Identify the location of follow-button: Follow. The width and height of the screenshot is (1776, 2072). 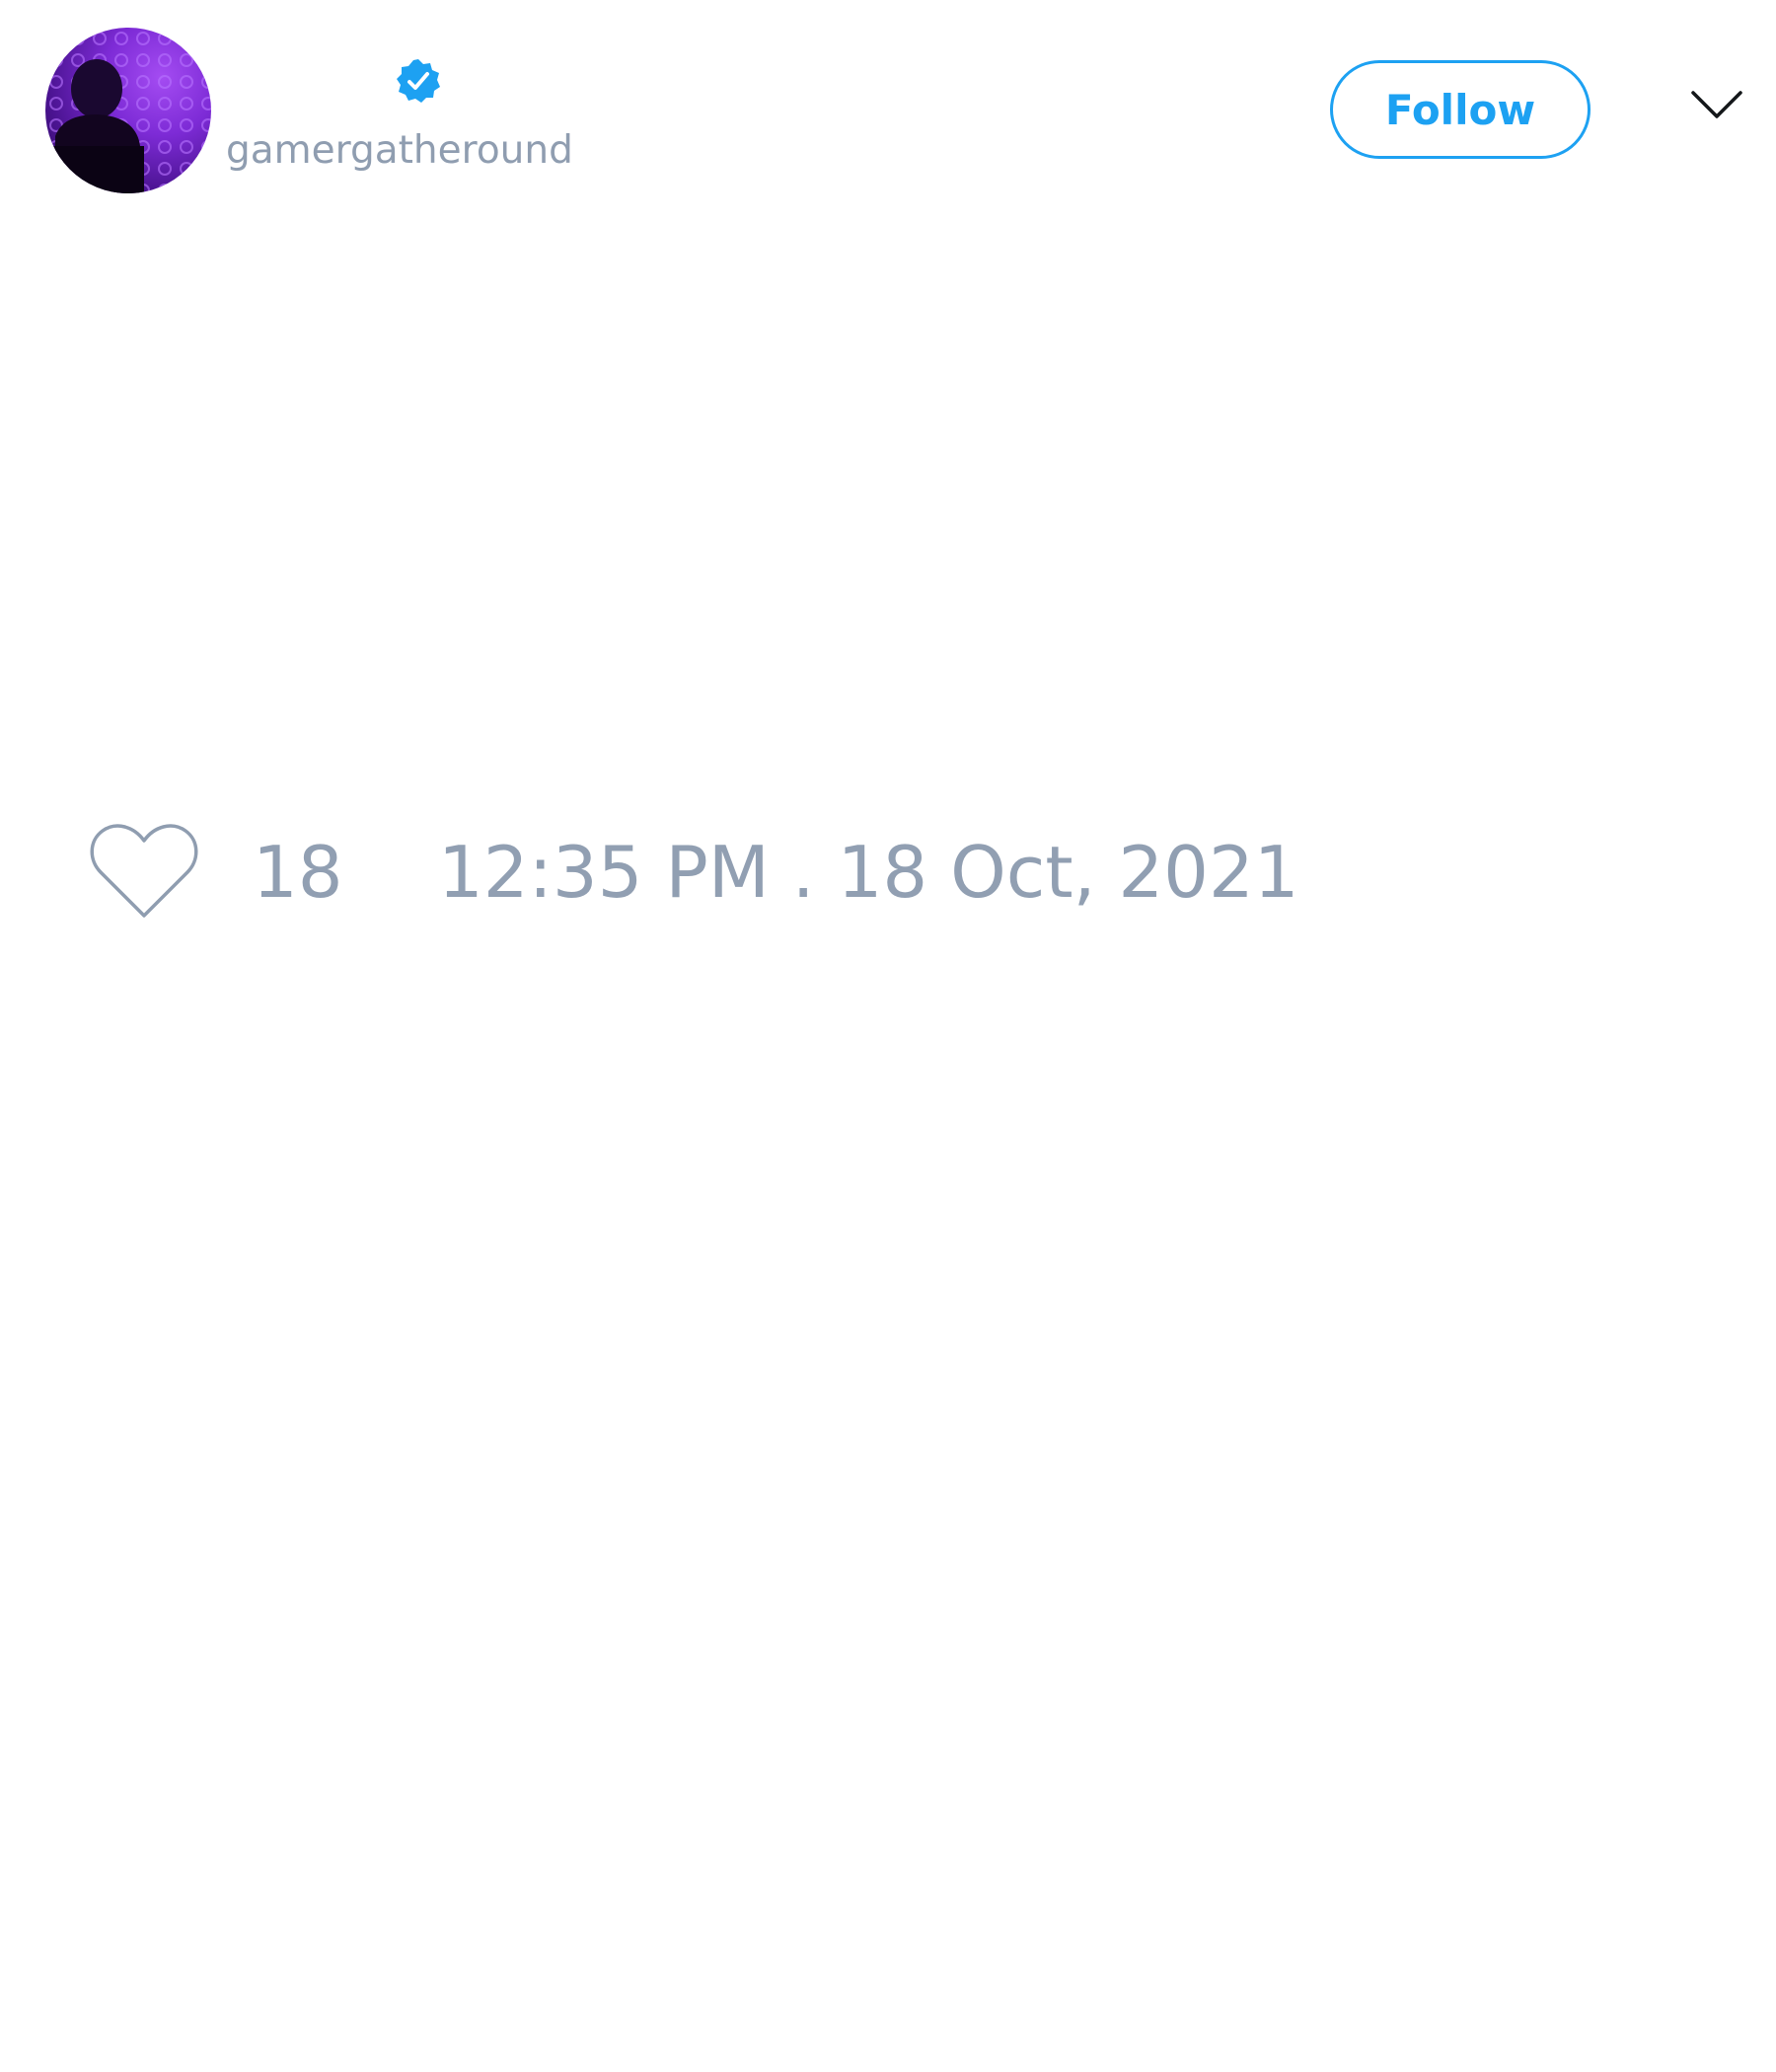
(1461, 110).